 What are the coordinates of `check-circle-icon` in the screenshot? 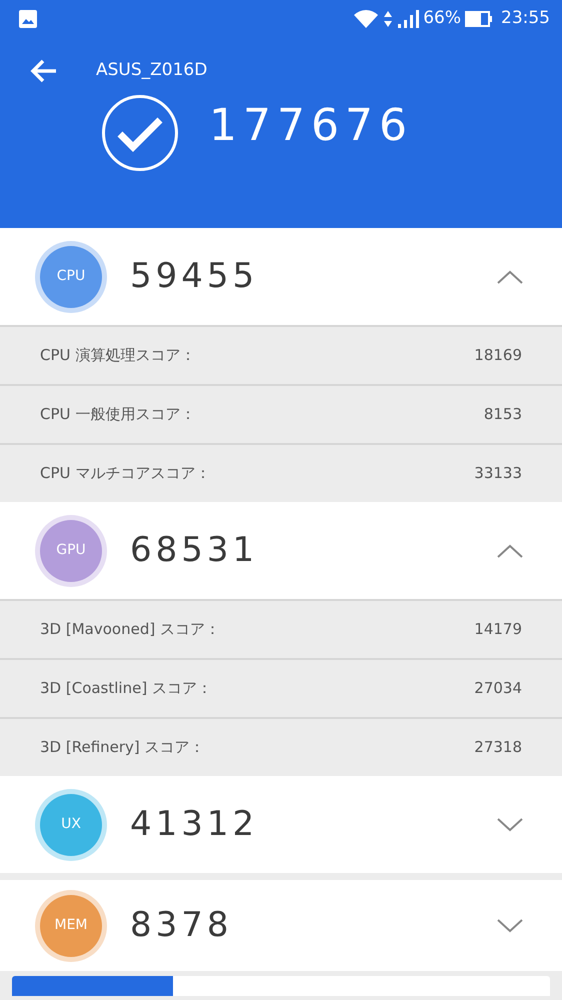 It's located at (140, 133).